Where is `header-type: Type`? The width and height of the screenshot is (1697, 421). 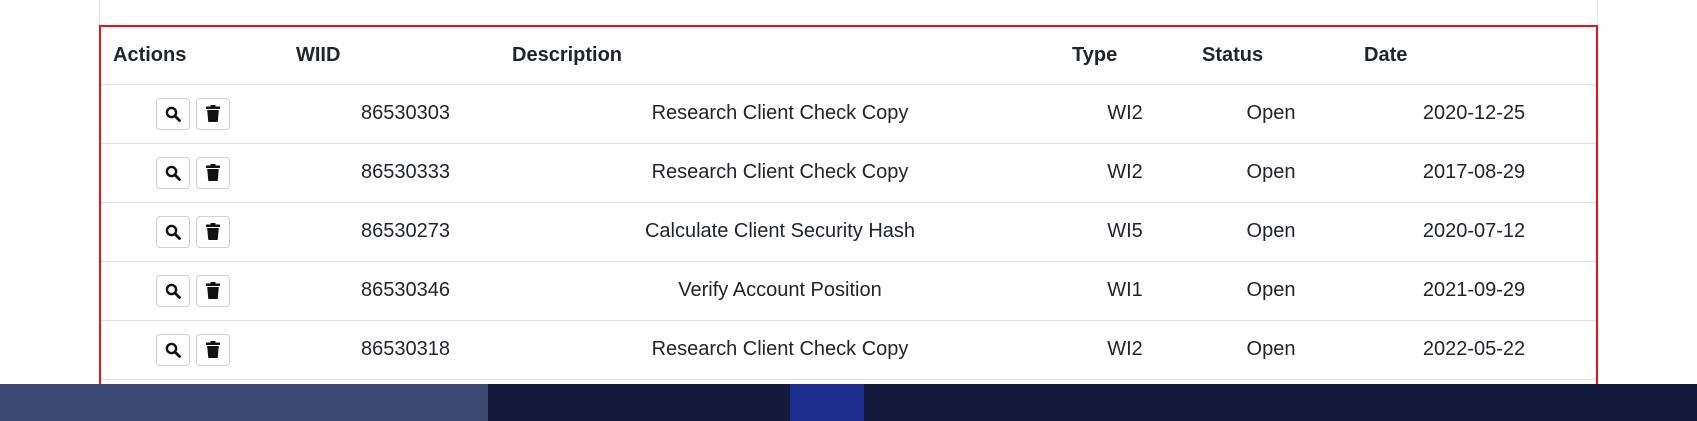
header-type: Type is located at coordinates (1125, 56).